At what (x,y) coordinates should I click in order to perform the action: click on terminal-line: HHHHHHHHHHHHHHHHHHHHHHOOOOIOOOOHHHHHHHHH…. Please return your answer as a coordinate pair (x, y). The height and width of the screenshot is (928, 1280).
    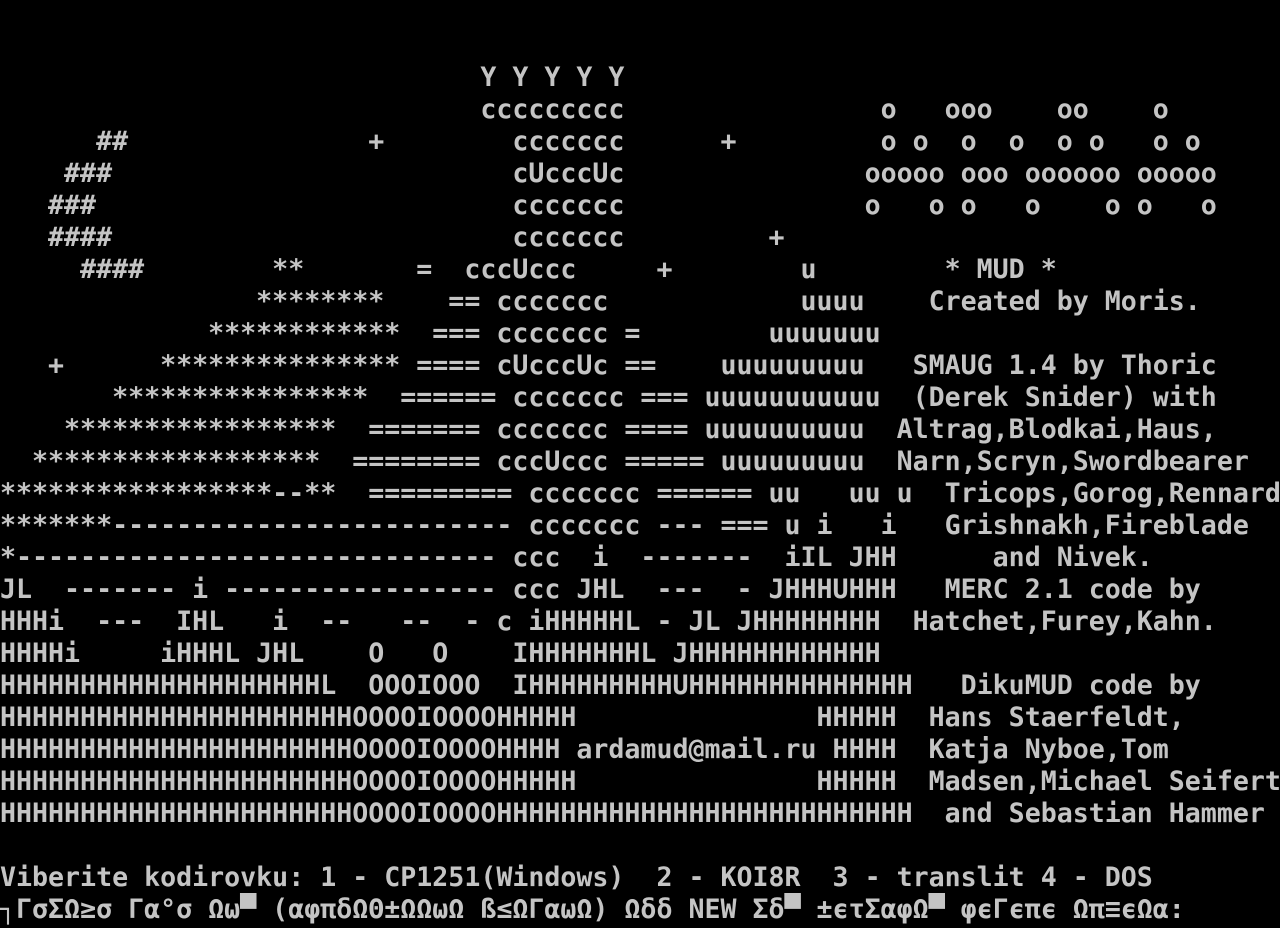
    Looking at the image, I should click on (632, 813).